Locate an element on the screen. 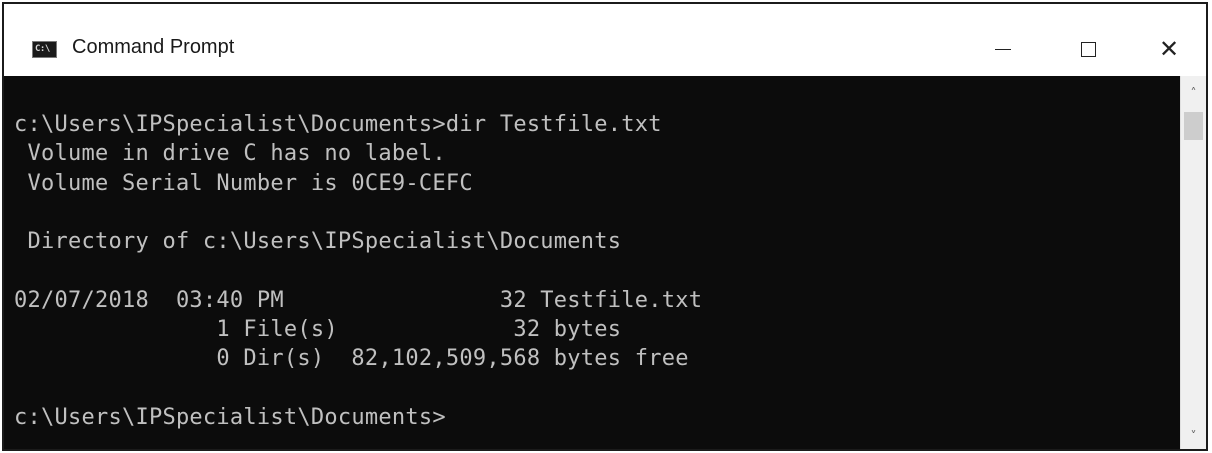  console-line: Volume Serial Number is 0CE9-CEFC is located at coordinates (243, 183).